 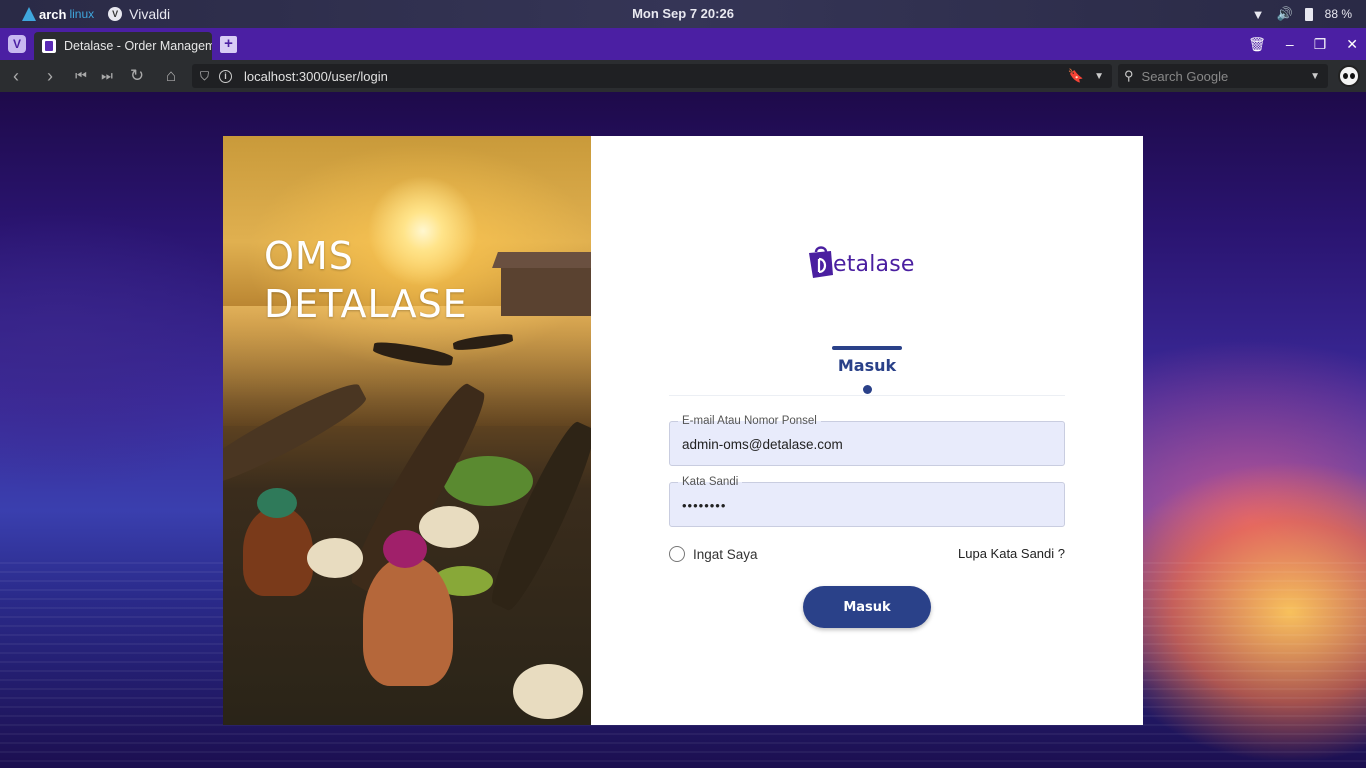 I want to click on arch-logo-text: arch, so click(x=53, y=14).